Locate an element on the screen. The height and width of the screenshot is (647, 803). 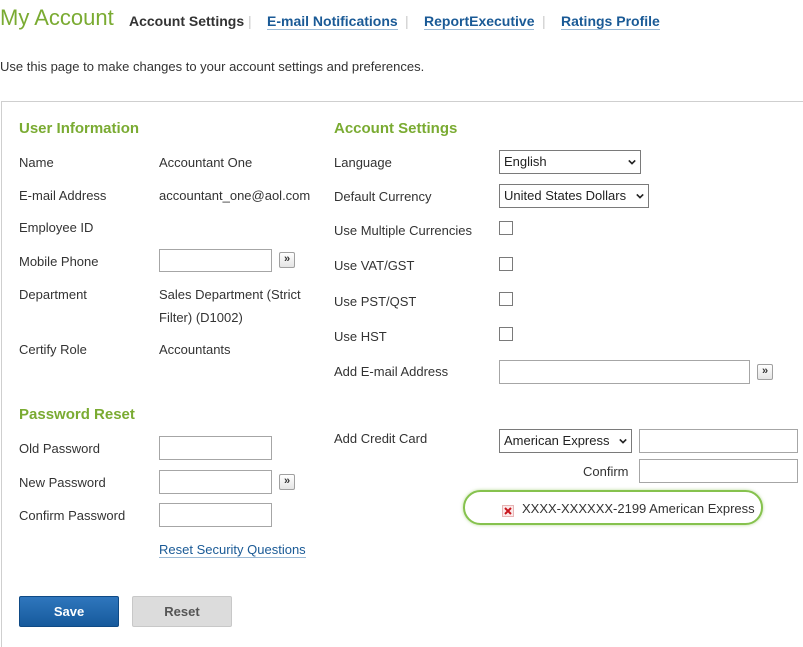
default-currency-select: United States Dollars is located at coordinates (574, 196).